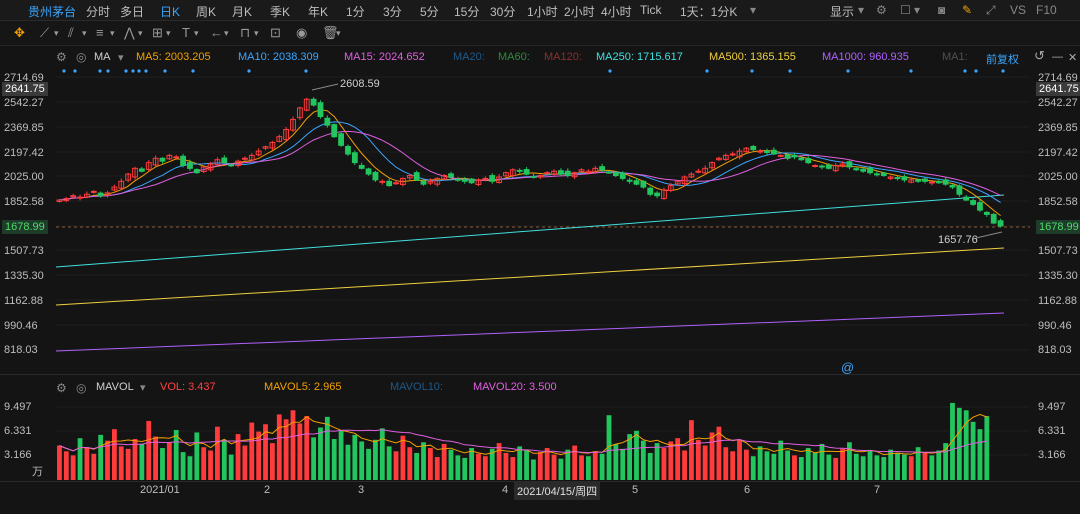  What do you see at coordinates (1052, 431) in the screenshot?
I see `vol-tick-right-1: 6.331` at bounding box center [1052, 431].